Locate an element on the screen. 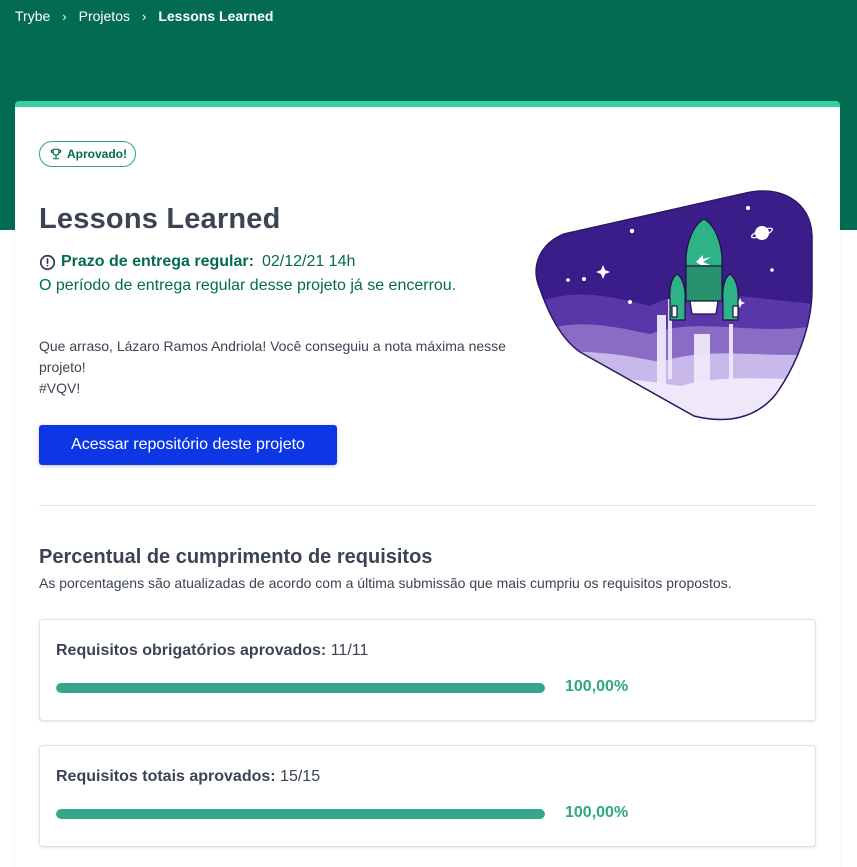 The image size is (857, 867). deadline-label: Prazo de entrega regular: is located at coordinates (157, 261).